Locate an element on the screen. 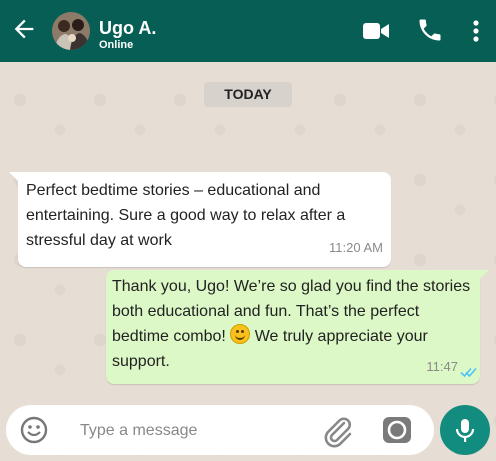 The image size is (496, 461). date-separator: TODAY is located at coordinates (248, 94).